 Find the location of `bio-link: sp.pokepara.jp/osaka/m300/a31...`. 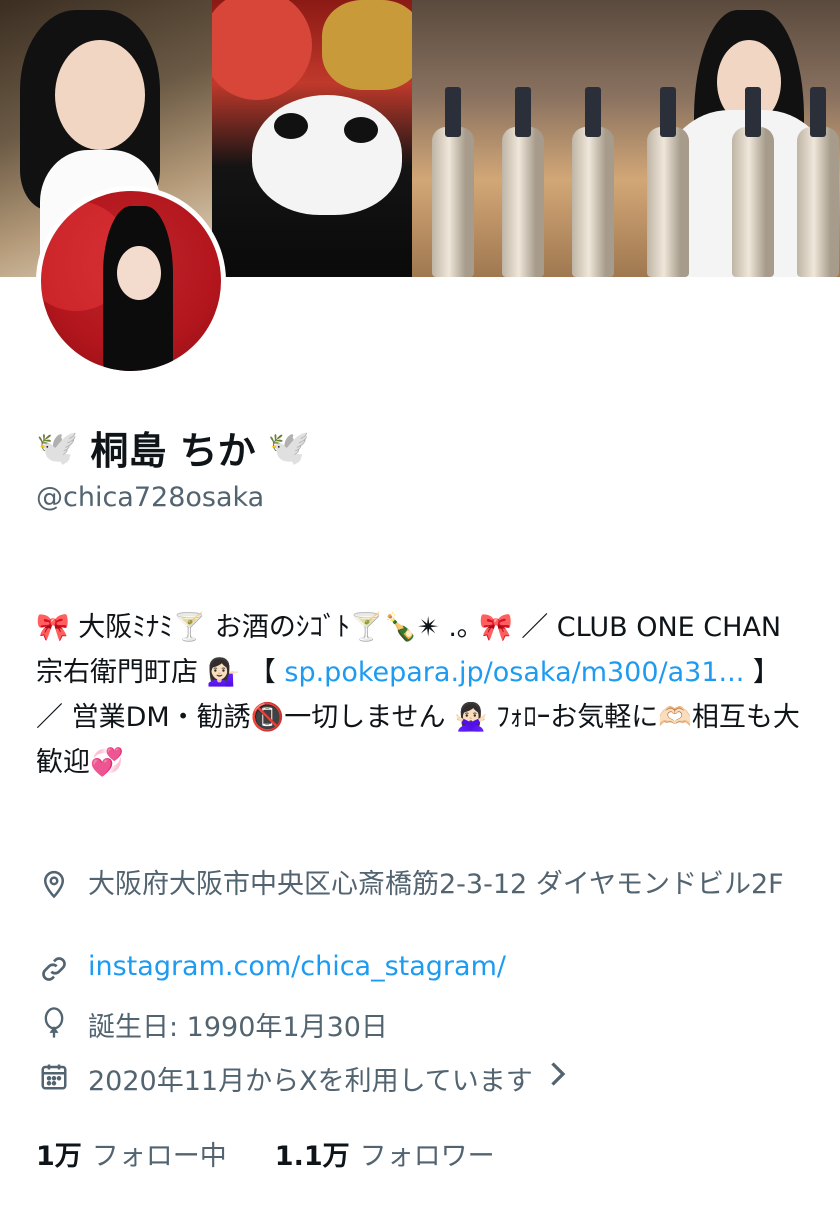

bio-link: sp.pokepara.jp/osaka/m300/a31... is located at coordinates (514, 672).